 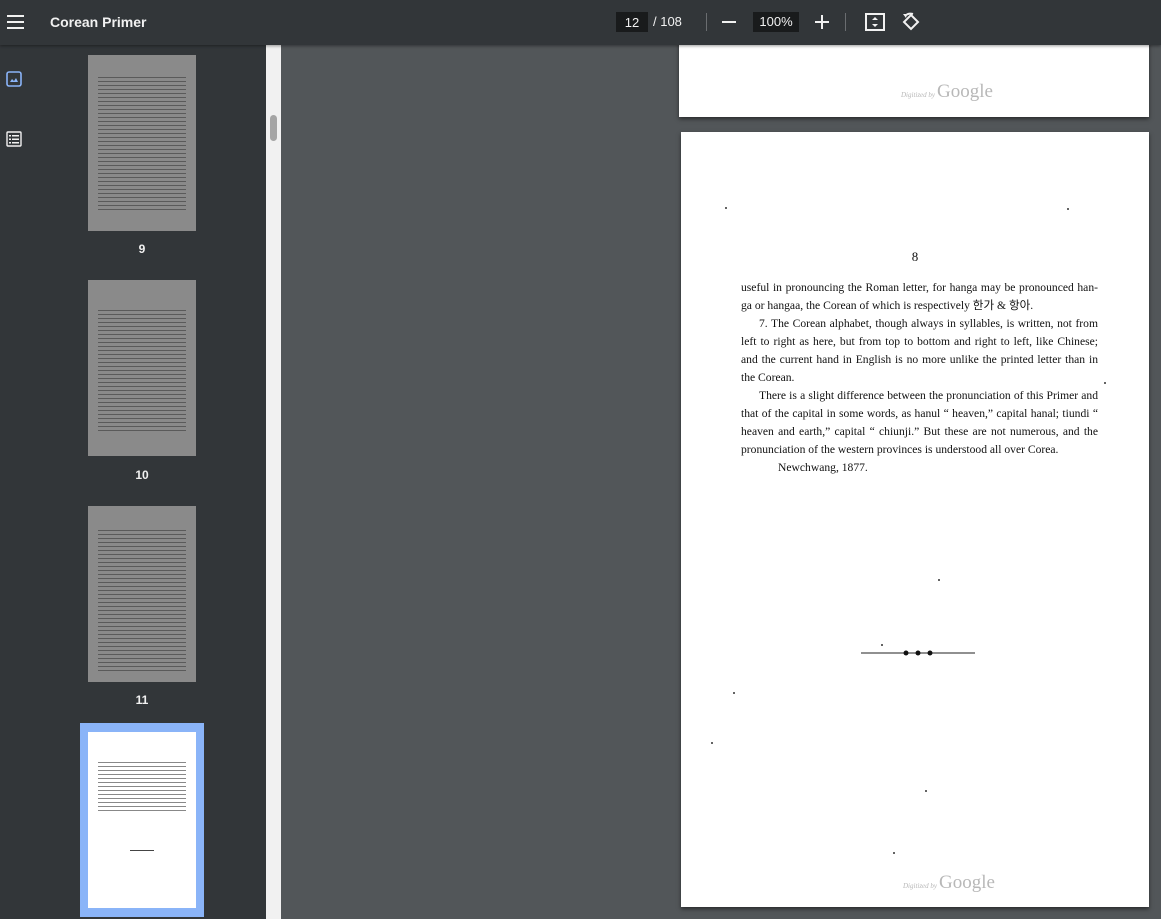 I want to click on page-total: / 108, so click(x=667, y=21).